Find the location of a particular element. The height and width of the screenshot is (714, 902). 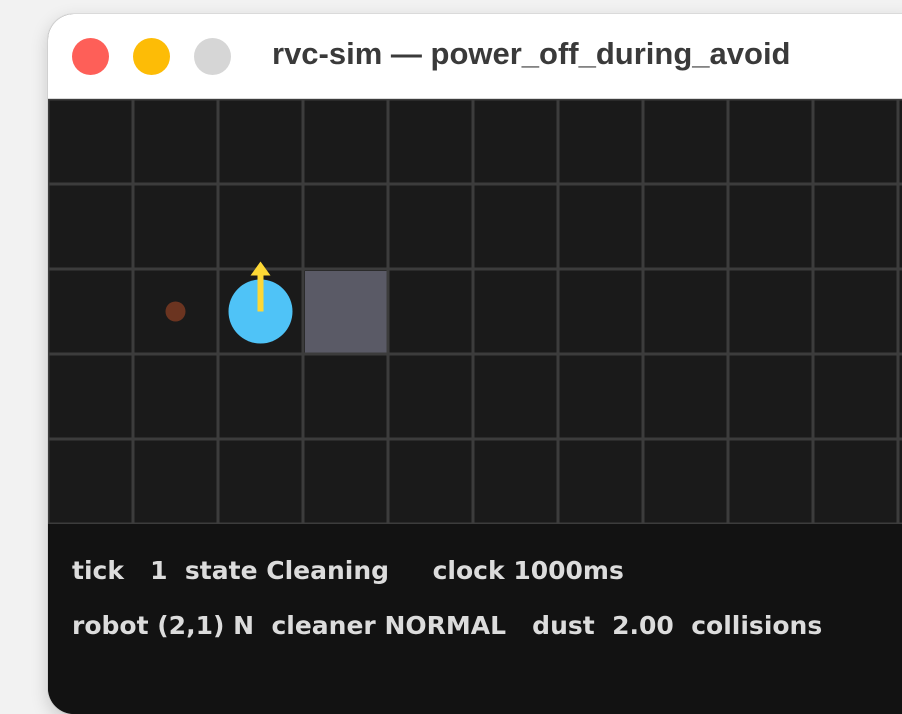

window-title: rvc-sim — power_off_during_avoid is located at coordinates (531, 53).